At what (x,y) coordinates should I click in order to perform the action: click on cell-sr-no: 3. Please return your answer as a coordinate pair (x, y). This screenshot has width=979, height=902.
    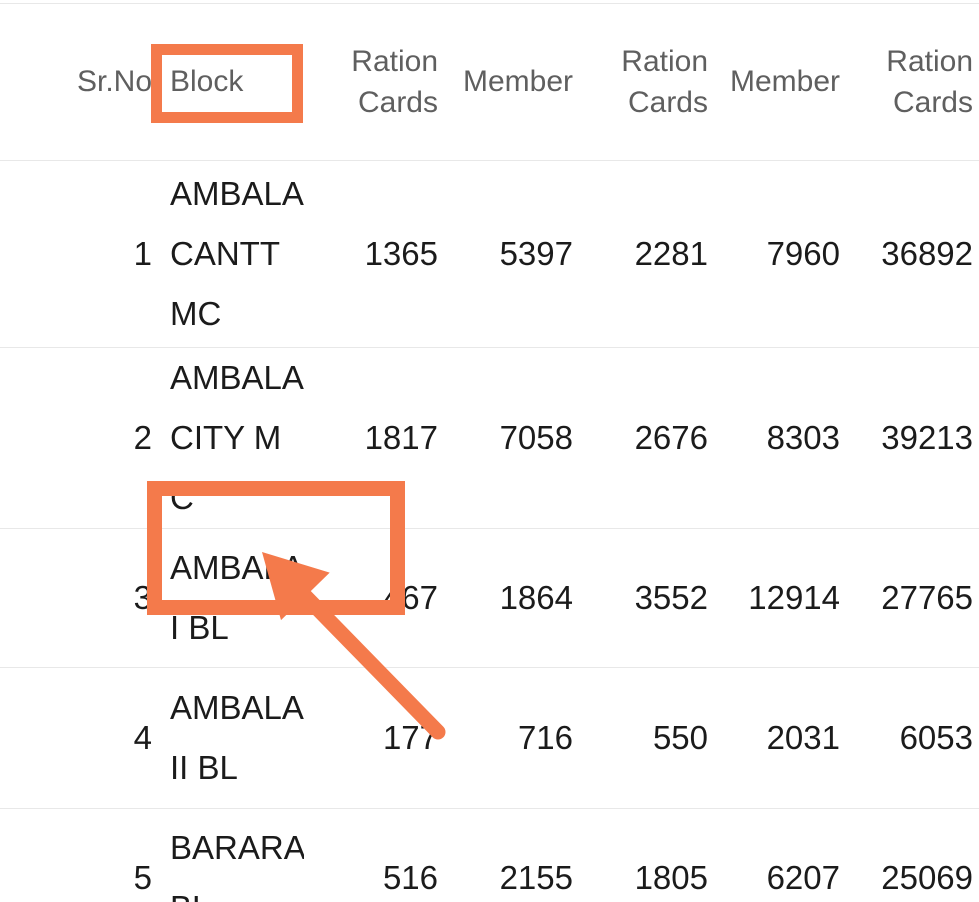
    Looking at the image, I should click on (142, 598).